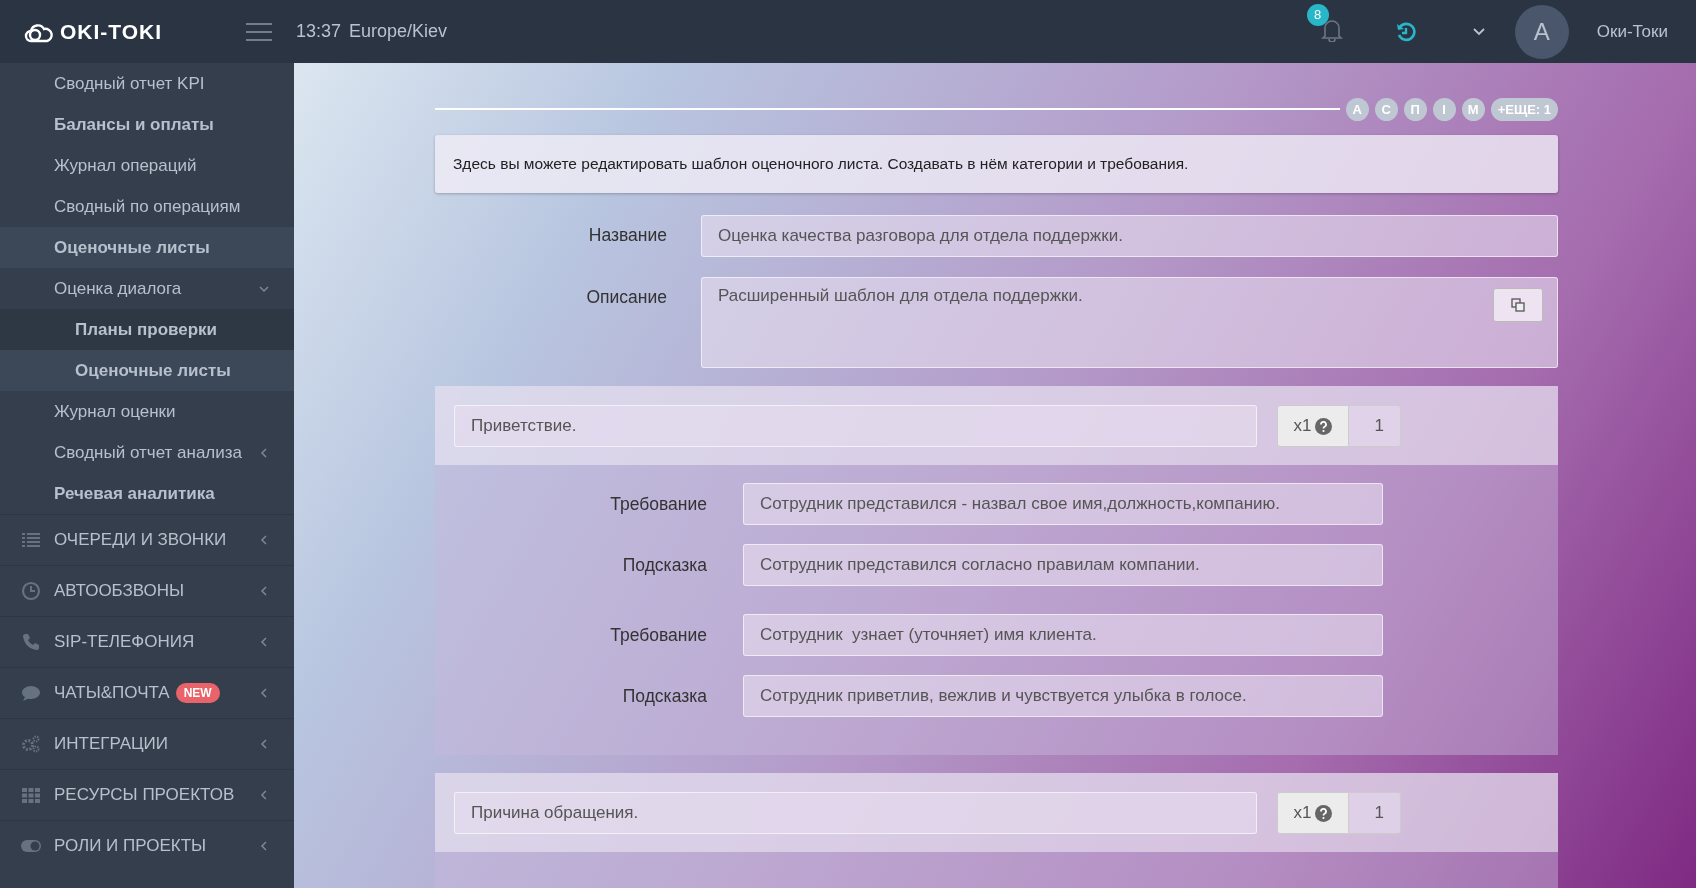  What do you see at coordinates (111, 31) in the screenshot?
I see `logo-text: OKI-TOKI` at bounding box center [111, 31].